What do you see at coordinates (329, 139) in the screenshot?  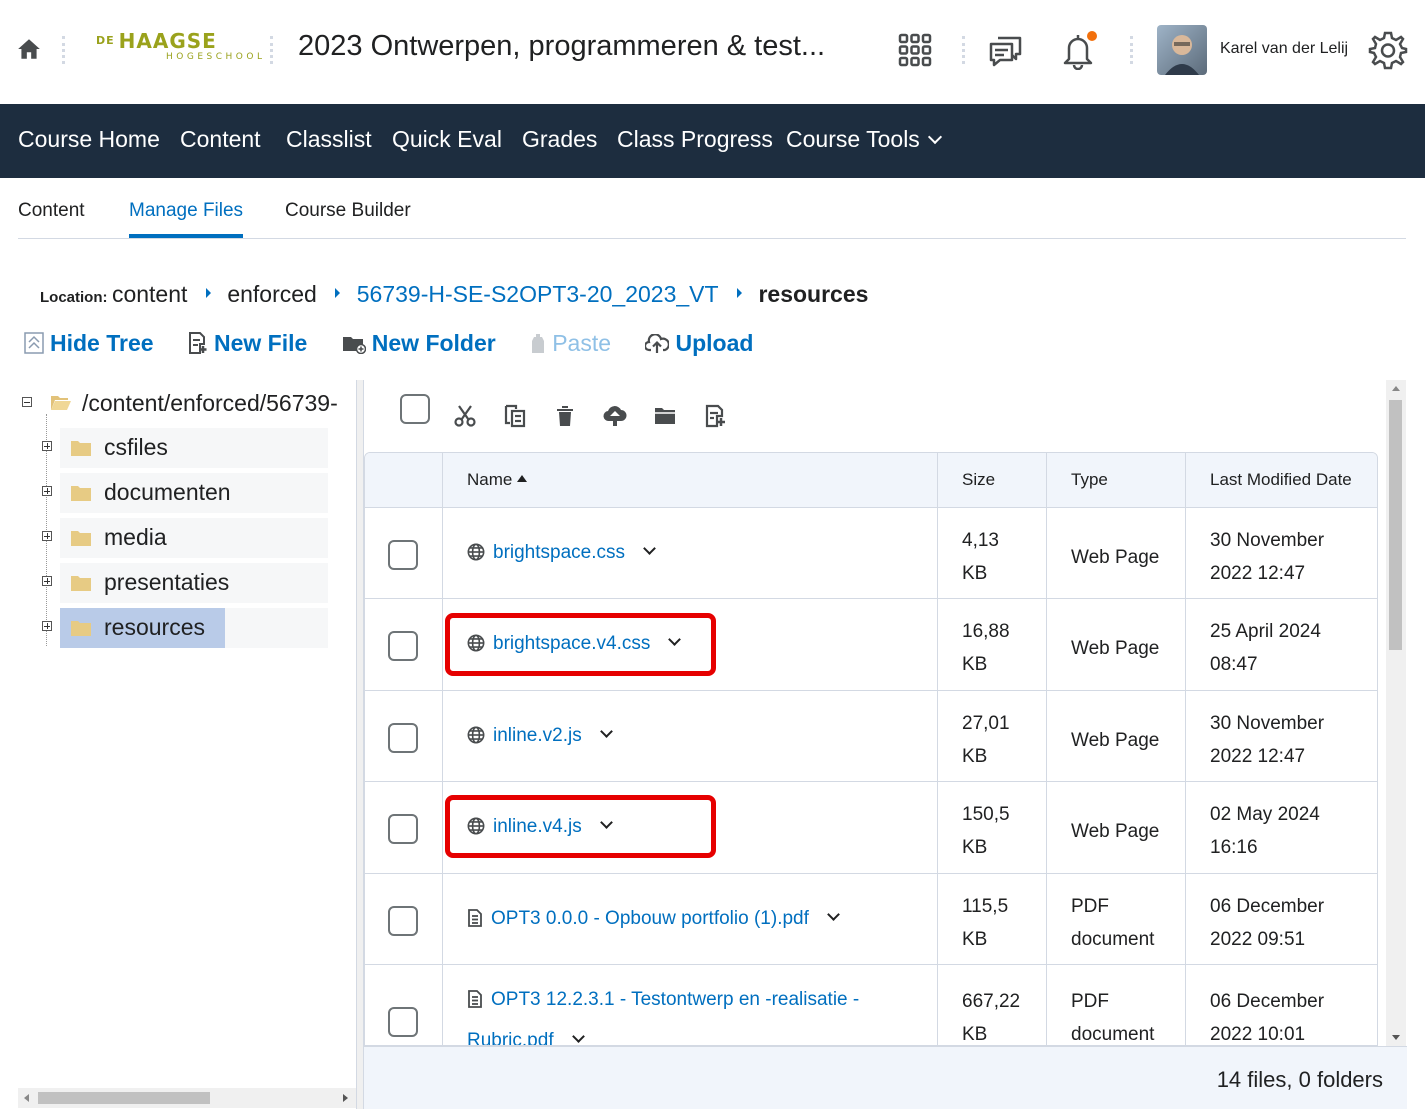 I see `nav-classlist: Classlist` at bounding box center [329, 139].